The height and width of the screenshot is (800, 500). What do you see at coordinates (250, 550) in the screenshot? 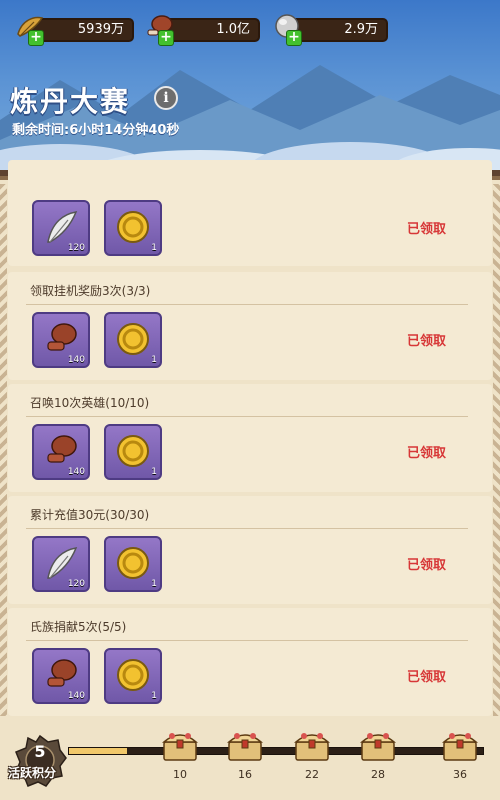
I see `task-row: 累计充值30元(30/30) 120 1 已领取` at bounding box center [250, 550].